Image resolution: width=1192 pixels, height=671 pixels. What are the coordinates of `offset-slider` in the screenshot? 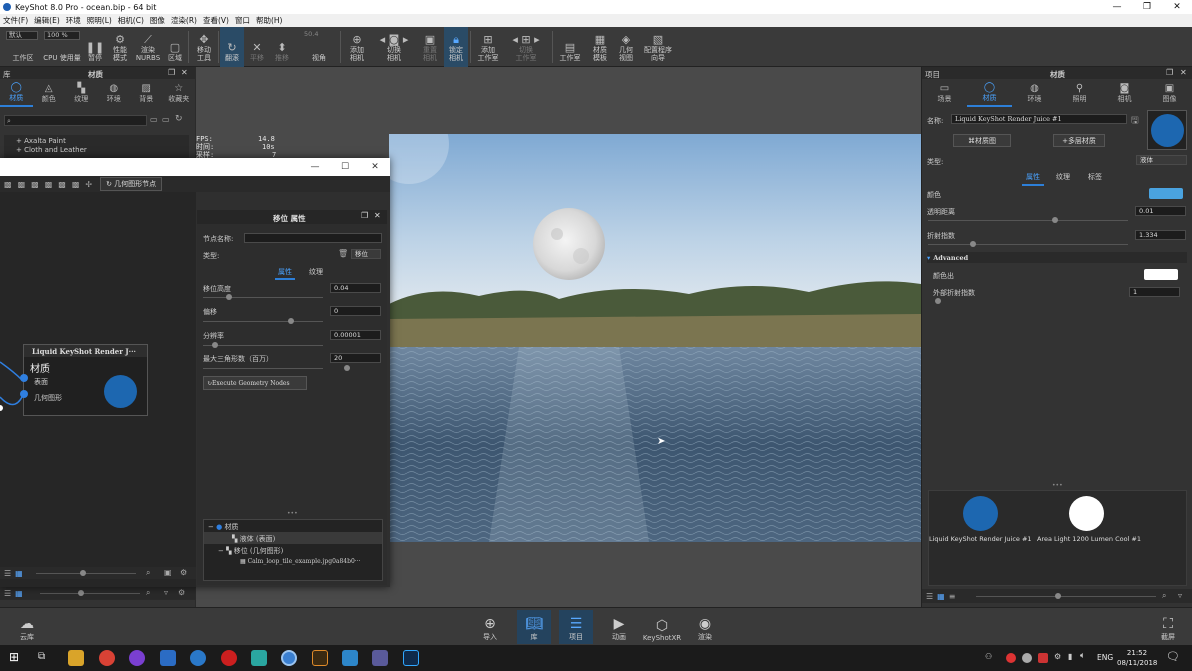 It's located at (263, 321).